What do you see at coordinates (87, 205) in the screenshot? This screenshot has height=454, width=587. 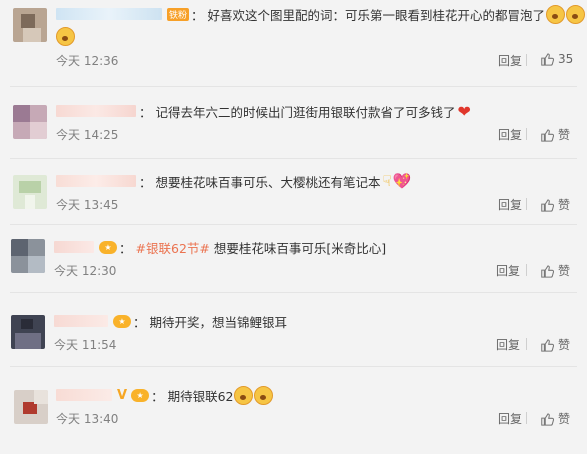 I see `timestamp: 今天 13:45` at bounding box center [87, 205].